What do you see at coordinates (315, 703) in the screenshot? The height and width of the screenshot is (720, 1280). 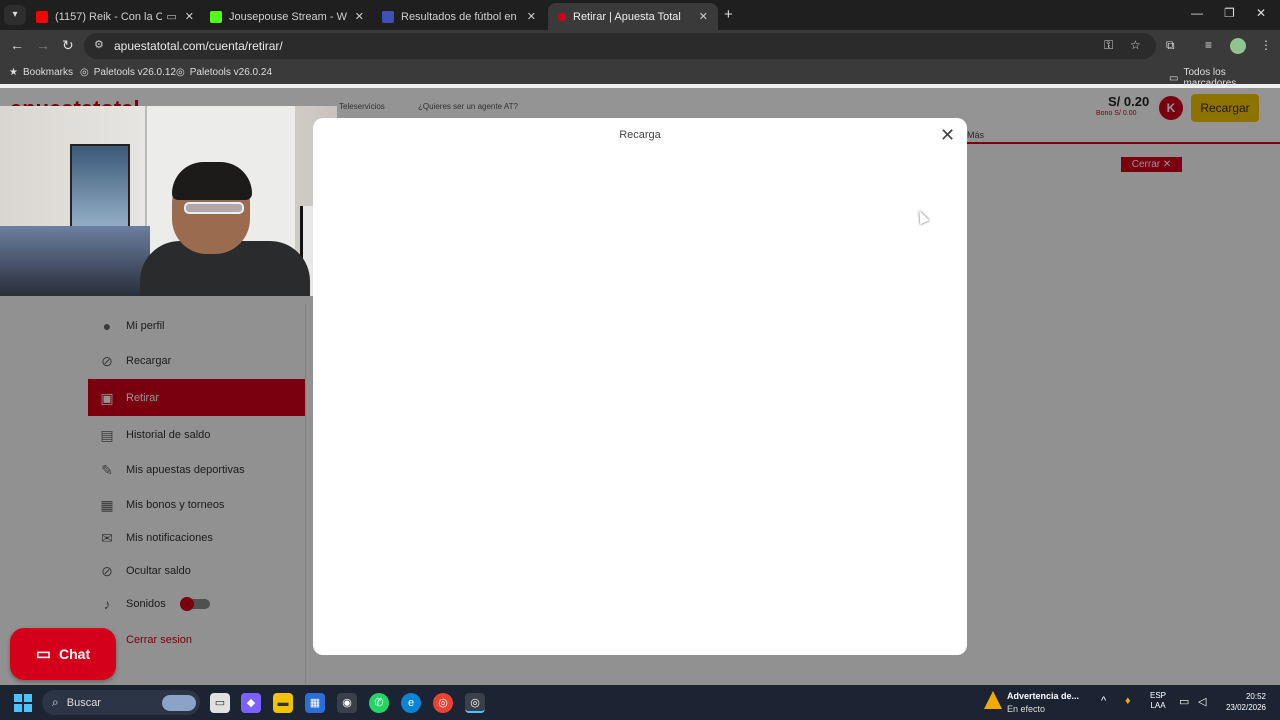 I see `microsoft-store-icon: ▦` at bounding box center [315, 703].